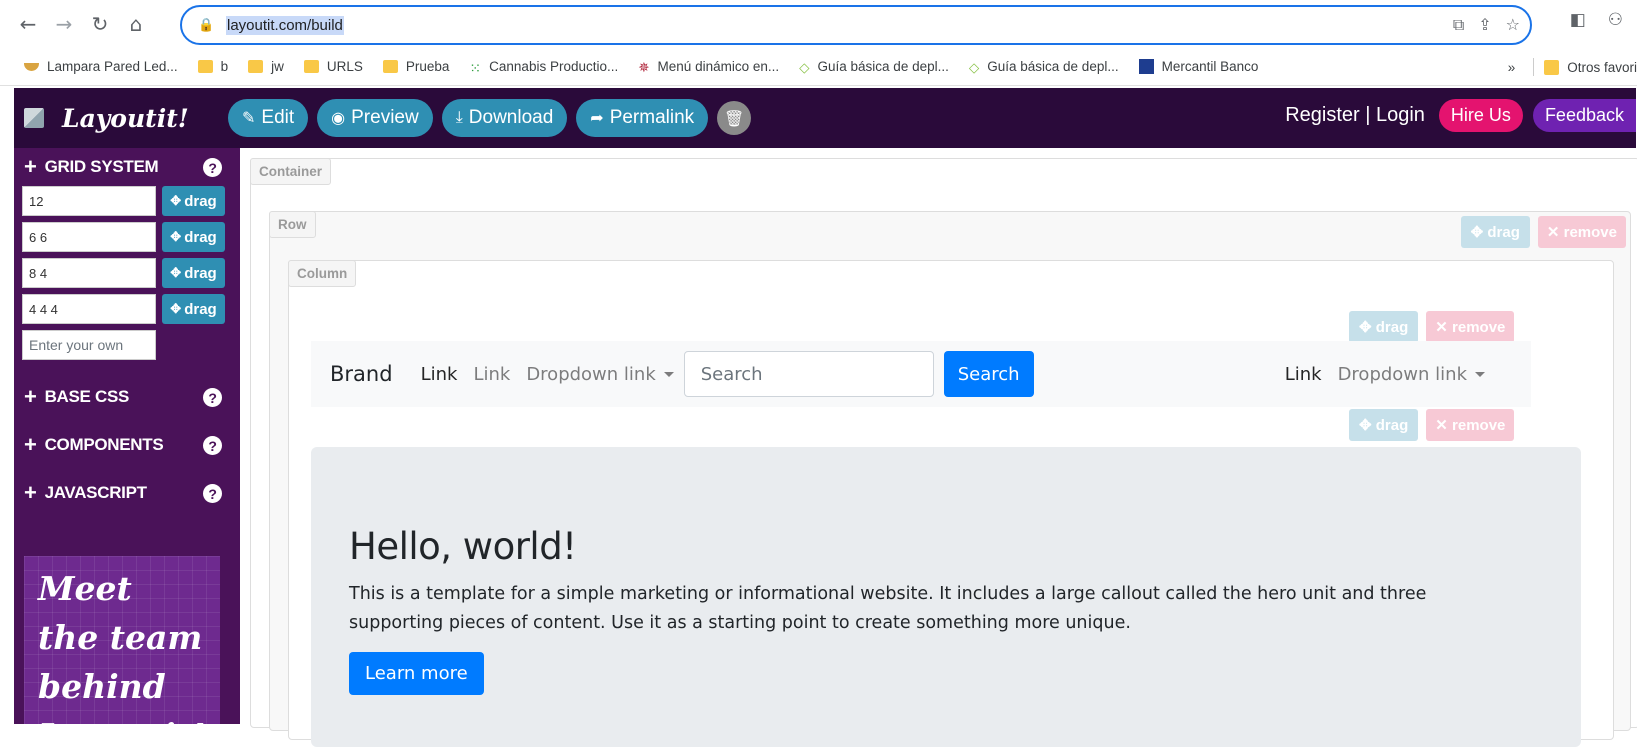 Image resolution: width=1637 pixels, height=747 pixels. What do you see at coordinates (322, 273) in the screenshot?
I see `column-label: Column` at bounding box center [322, 273].